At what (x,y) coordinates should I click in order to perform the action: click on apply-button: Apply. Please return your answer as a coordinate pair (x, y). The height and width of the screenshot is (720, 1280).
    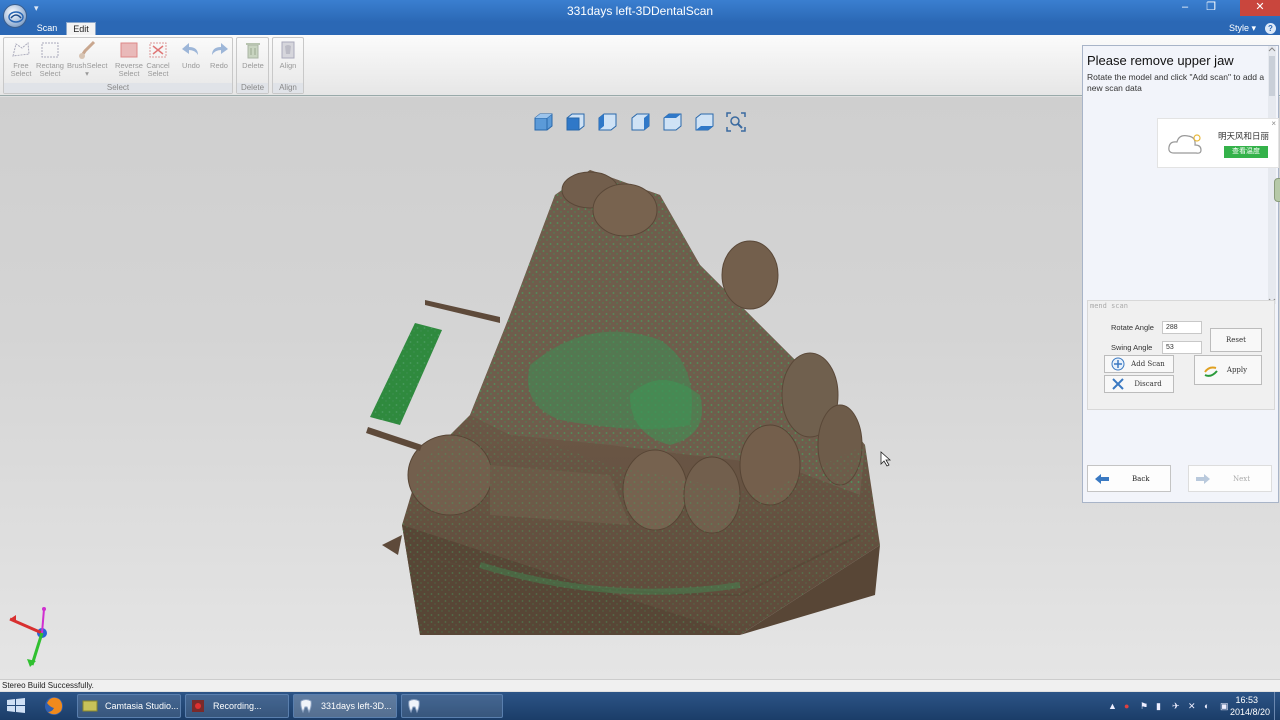
    Looking at the image, I should click on (1228, 370).